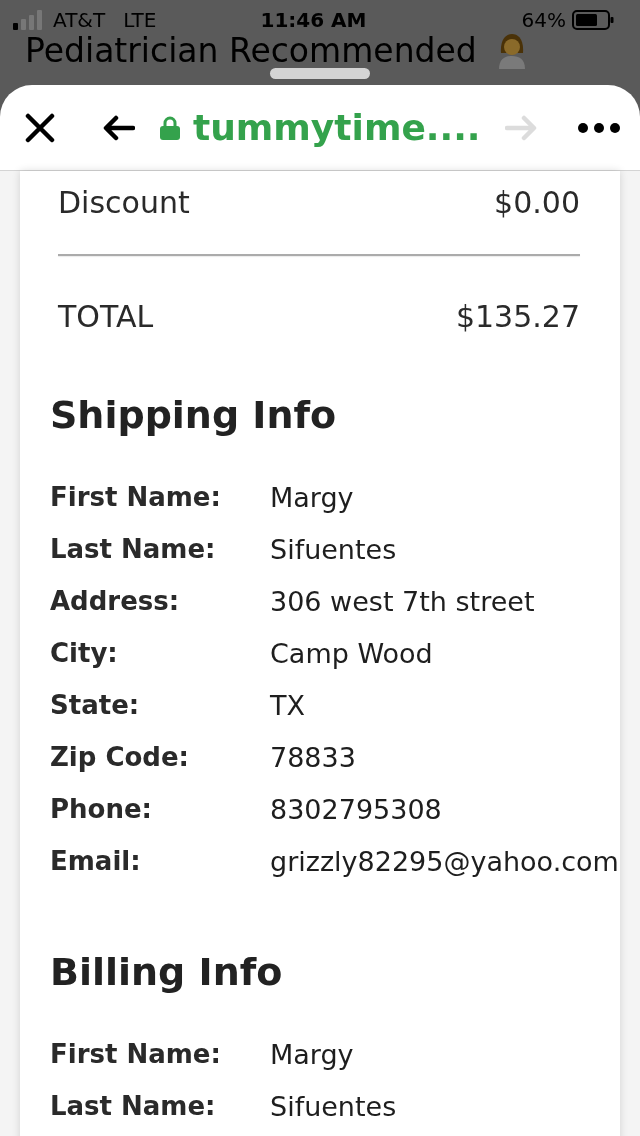 This screenshot has height=1136, width=640. I want to click on field-value: 306 west 7th street, so click(403, 601).